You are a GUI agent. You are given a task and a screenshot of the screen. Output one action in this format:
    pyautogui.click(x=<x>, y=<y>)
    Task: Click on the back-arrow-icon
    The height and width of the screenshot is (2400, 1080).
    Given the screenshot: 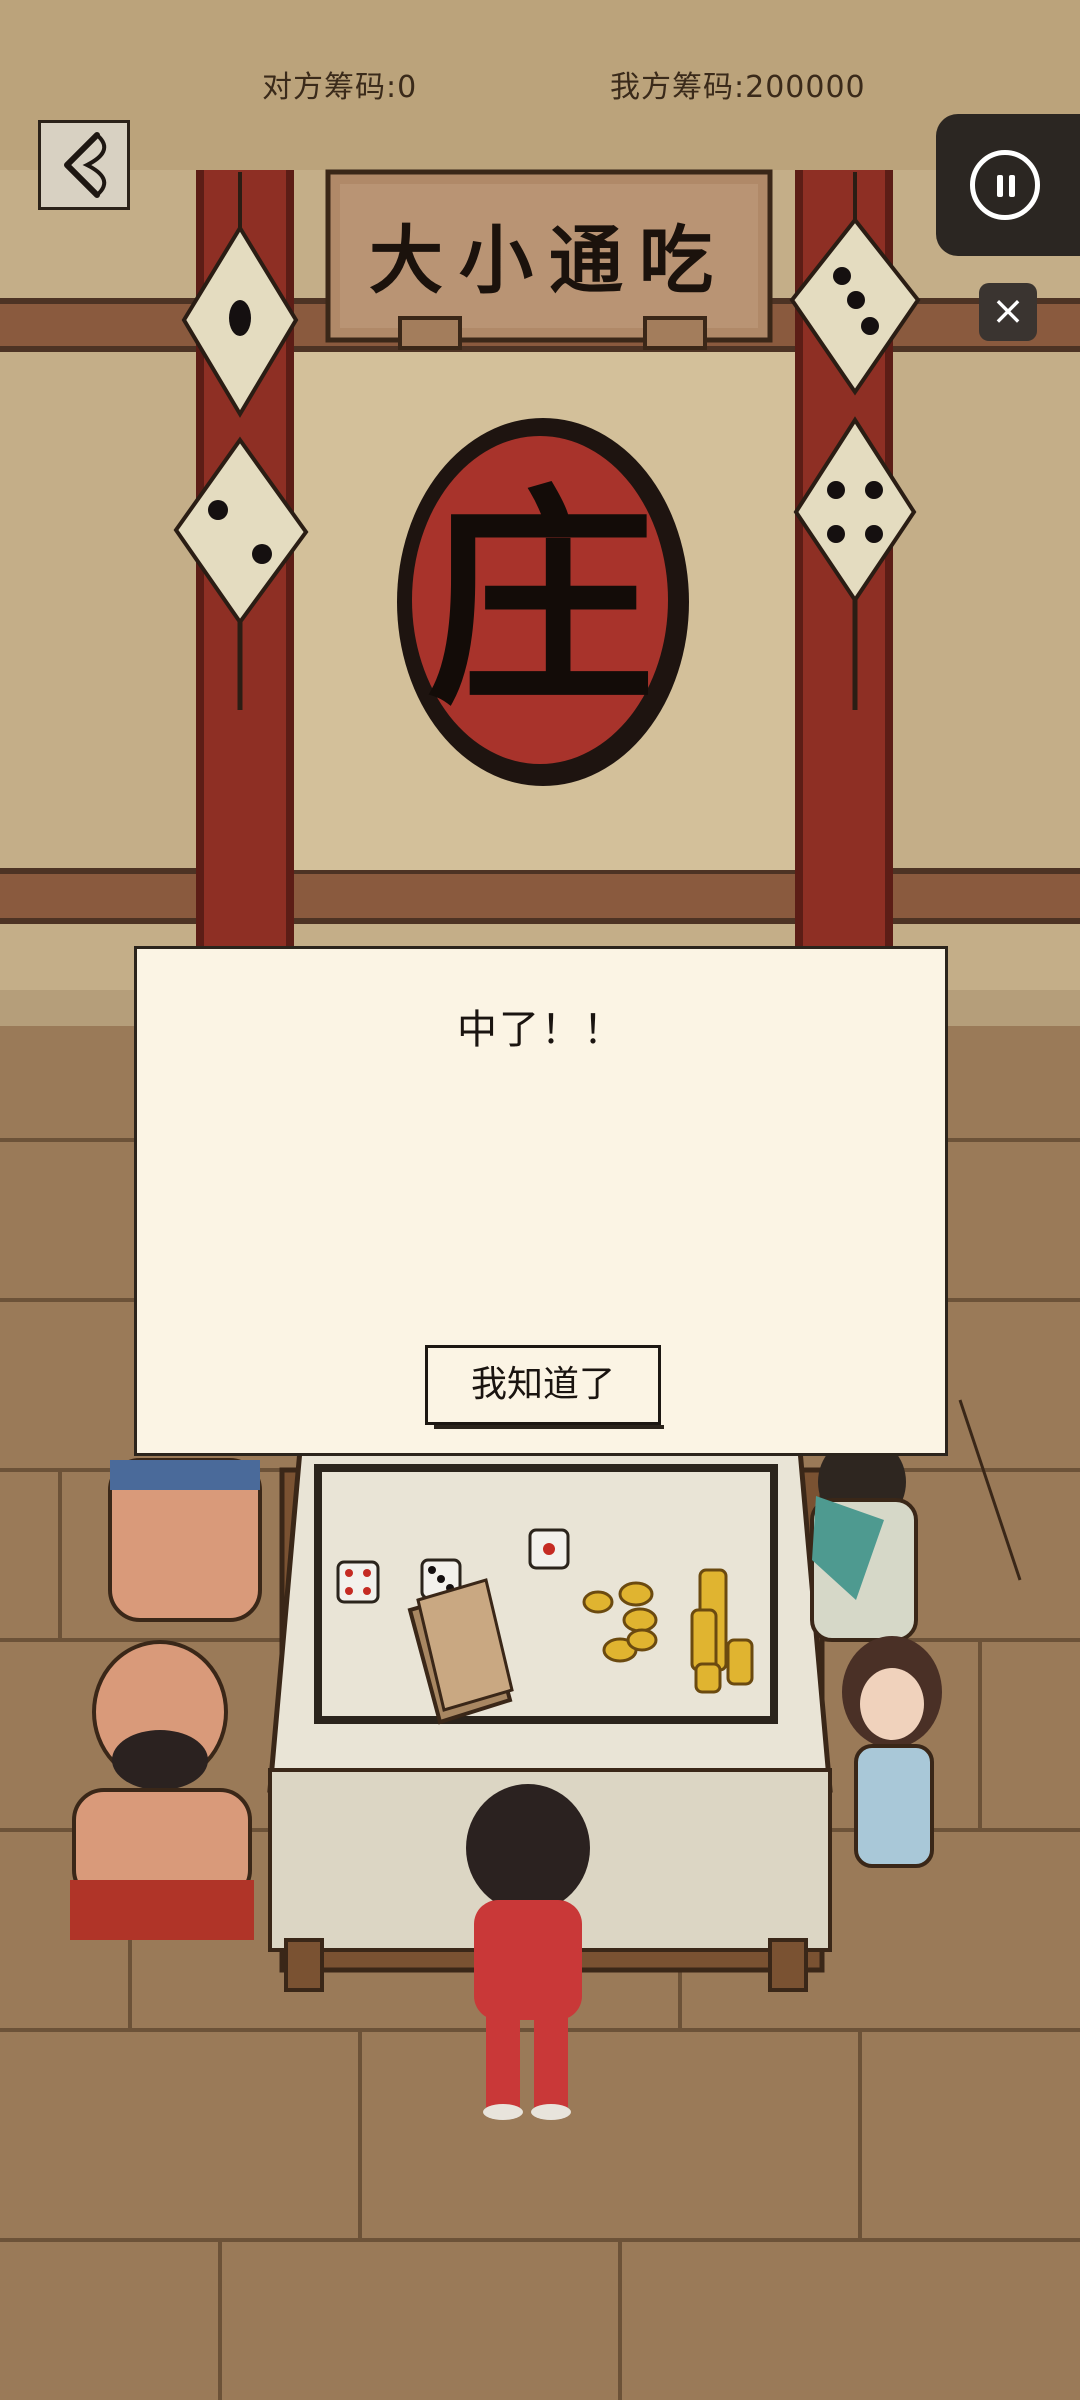 What is the action you would take?
    pyautogui.click(x=85, y=165)
    